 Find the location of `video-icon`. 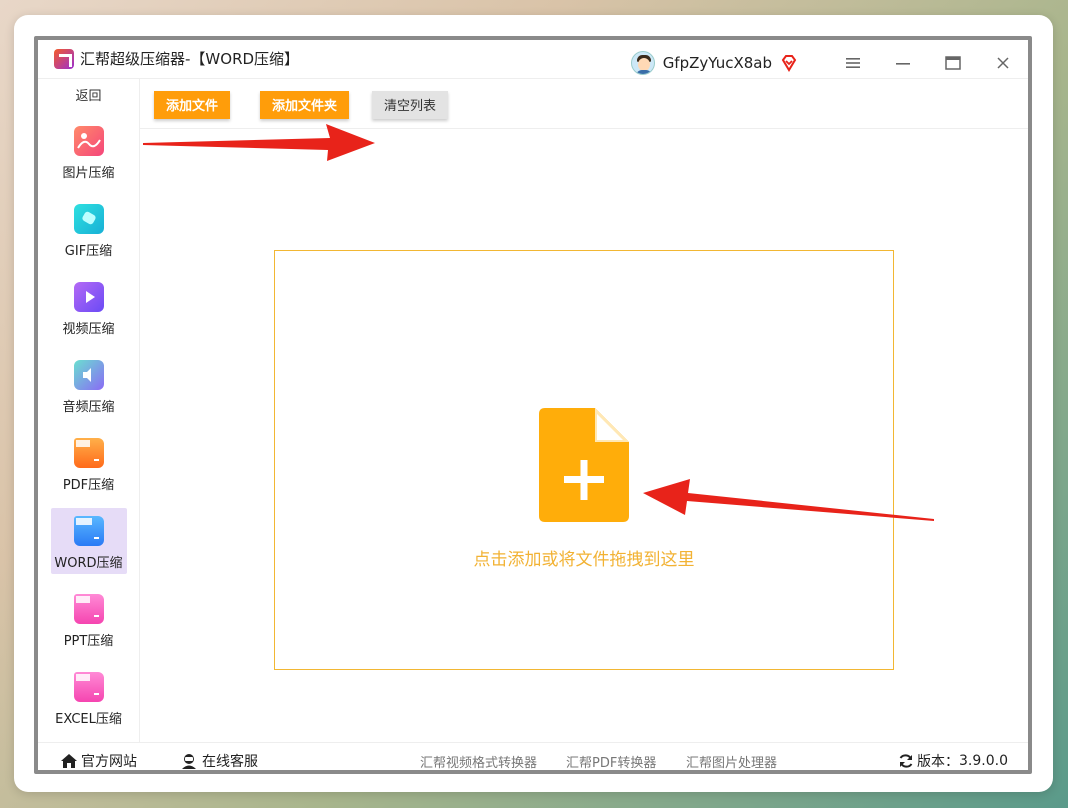

video-icon is located at coordinates (88, 296).